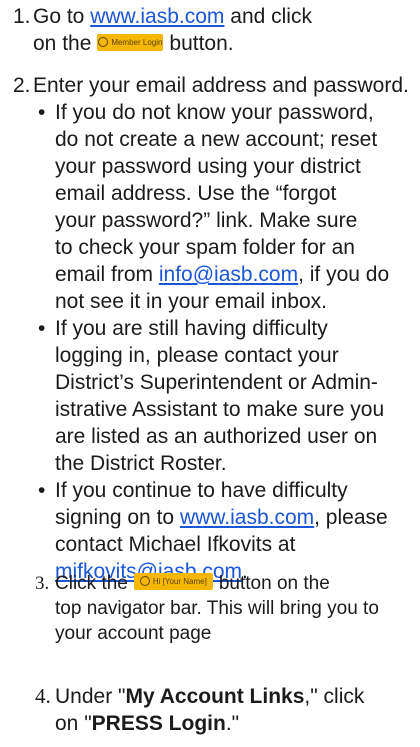  What do you see at coordinates (22, 85) in the screenshot?
I see `step-number: 2.` at bounding box center [22, 85].